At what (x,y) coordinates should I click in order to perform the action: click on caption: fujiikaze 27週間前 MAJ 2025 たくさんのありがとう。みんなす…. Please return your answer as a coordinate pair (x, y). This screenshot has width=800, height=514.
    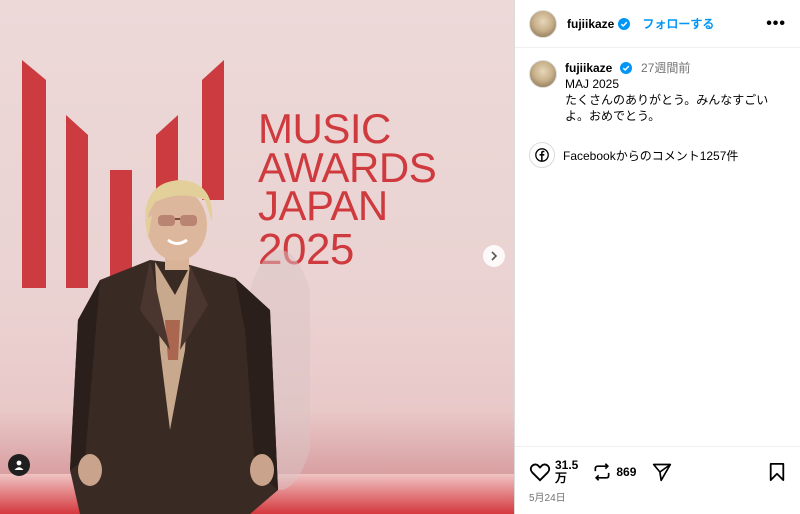
    Looking at the image, I should click on (657, 86).